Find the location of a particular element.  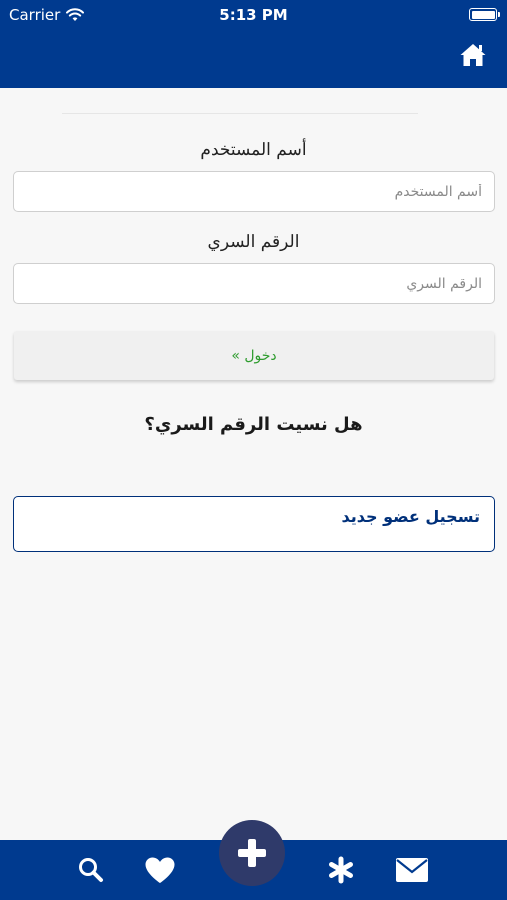

mail-icon is located at coordinates (412, 870).